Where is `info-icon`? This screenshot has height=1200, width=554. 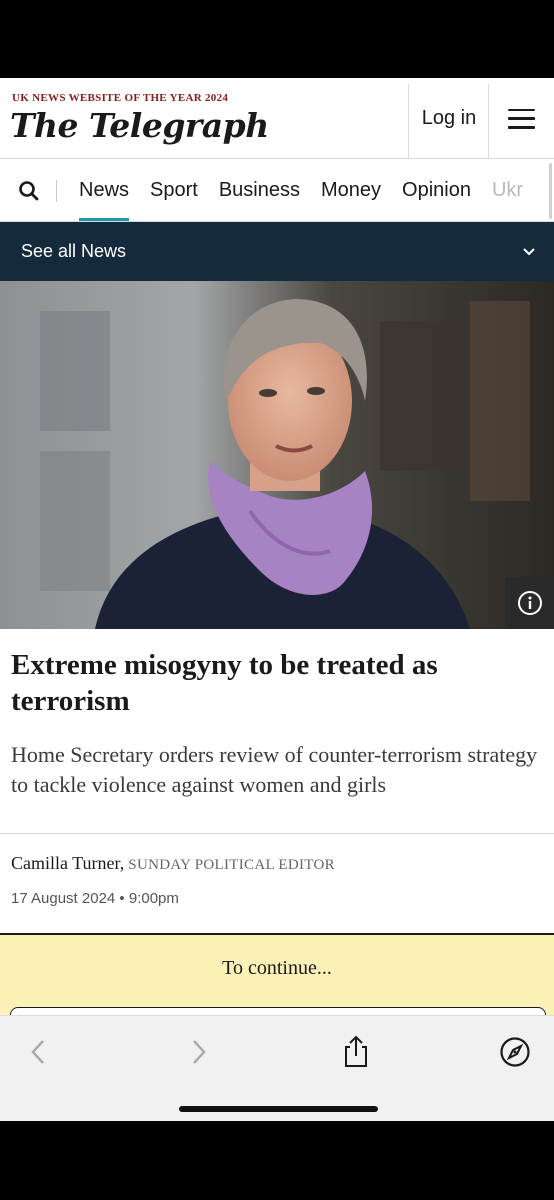 info-icon is located at coordinates (529, 603).